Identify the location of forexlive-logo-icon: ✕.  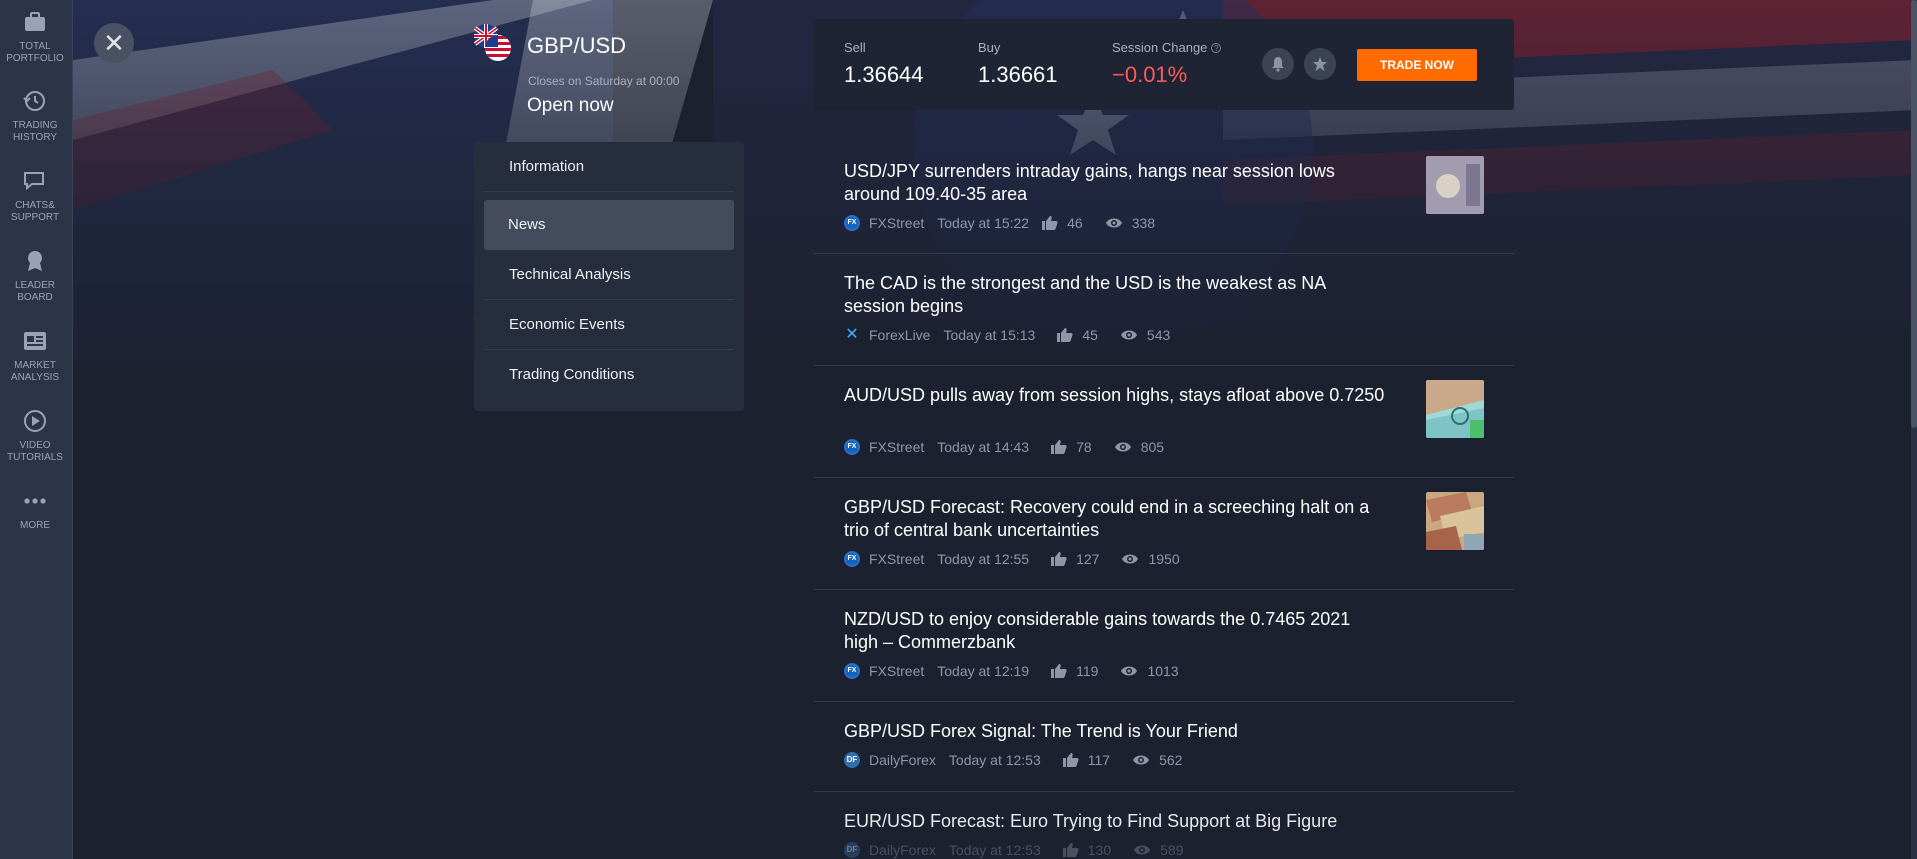
(852, 334).